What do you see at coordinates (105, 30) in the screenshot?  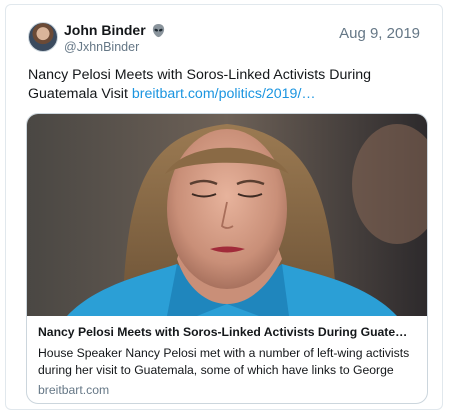 I see `author-name: John Binder` at bounding box center [105, 30].